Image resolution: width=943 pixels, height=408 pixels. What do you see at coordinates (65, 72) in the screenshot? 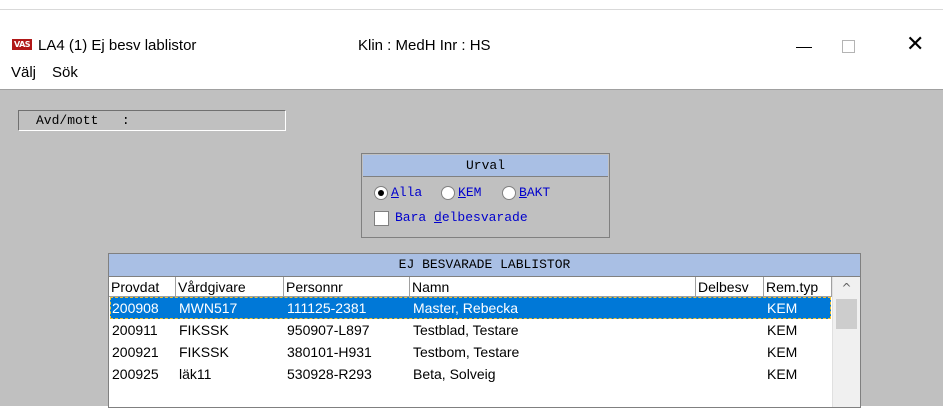
I see `menu-sok: Sök` at bounding box center [65, 72].